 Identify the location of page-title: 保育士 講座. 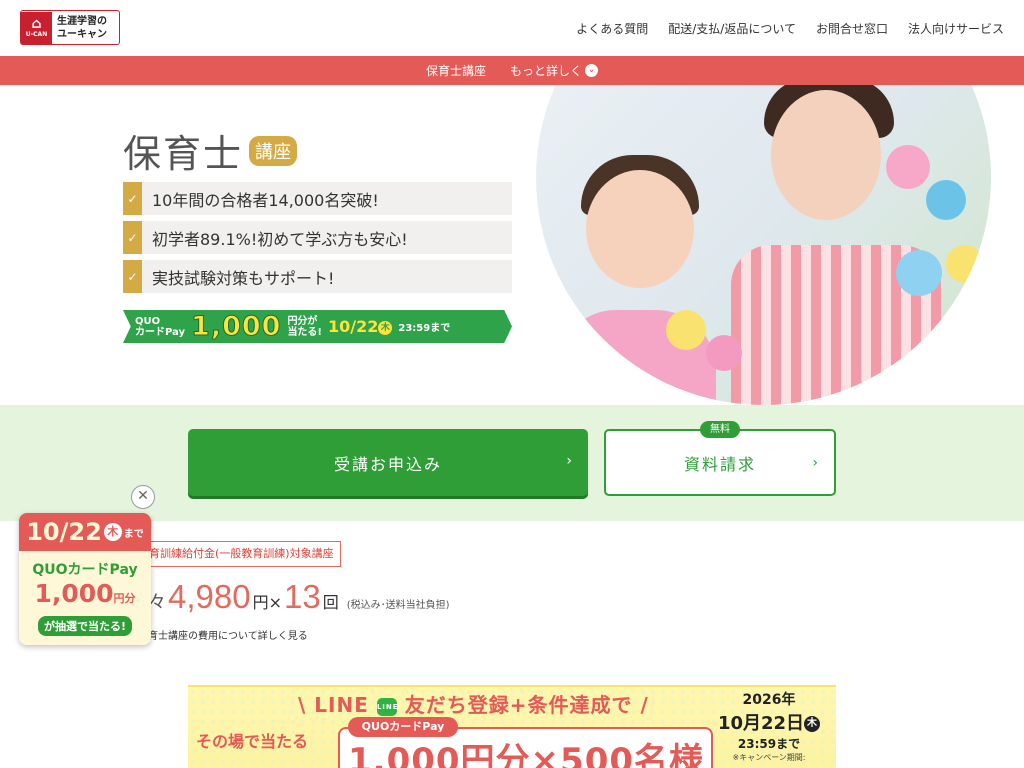
(210, 150).